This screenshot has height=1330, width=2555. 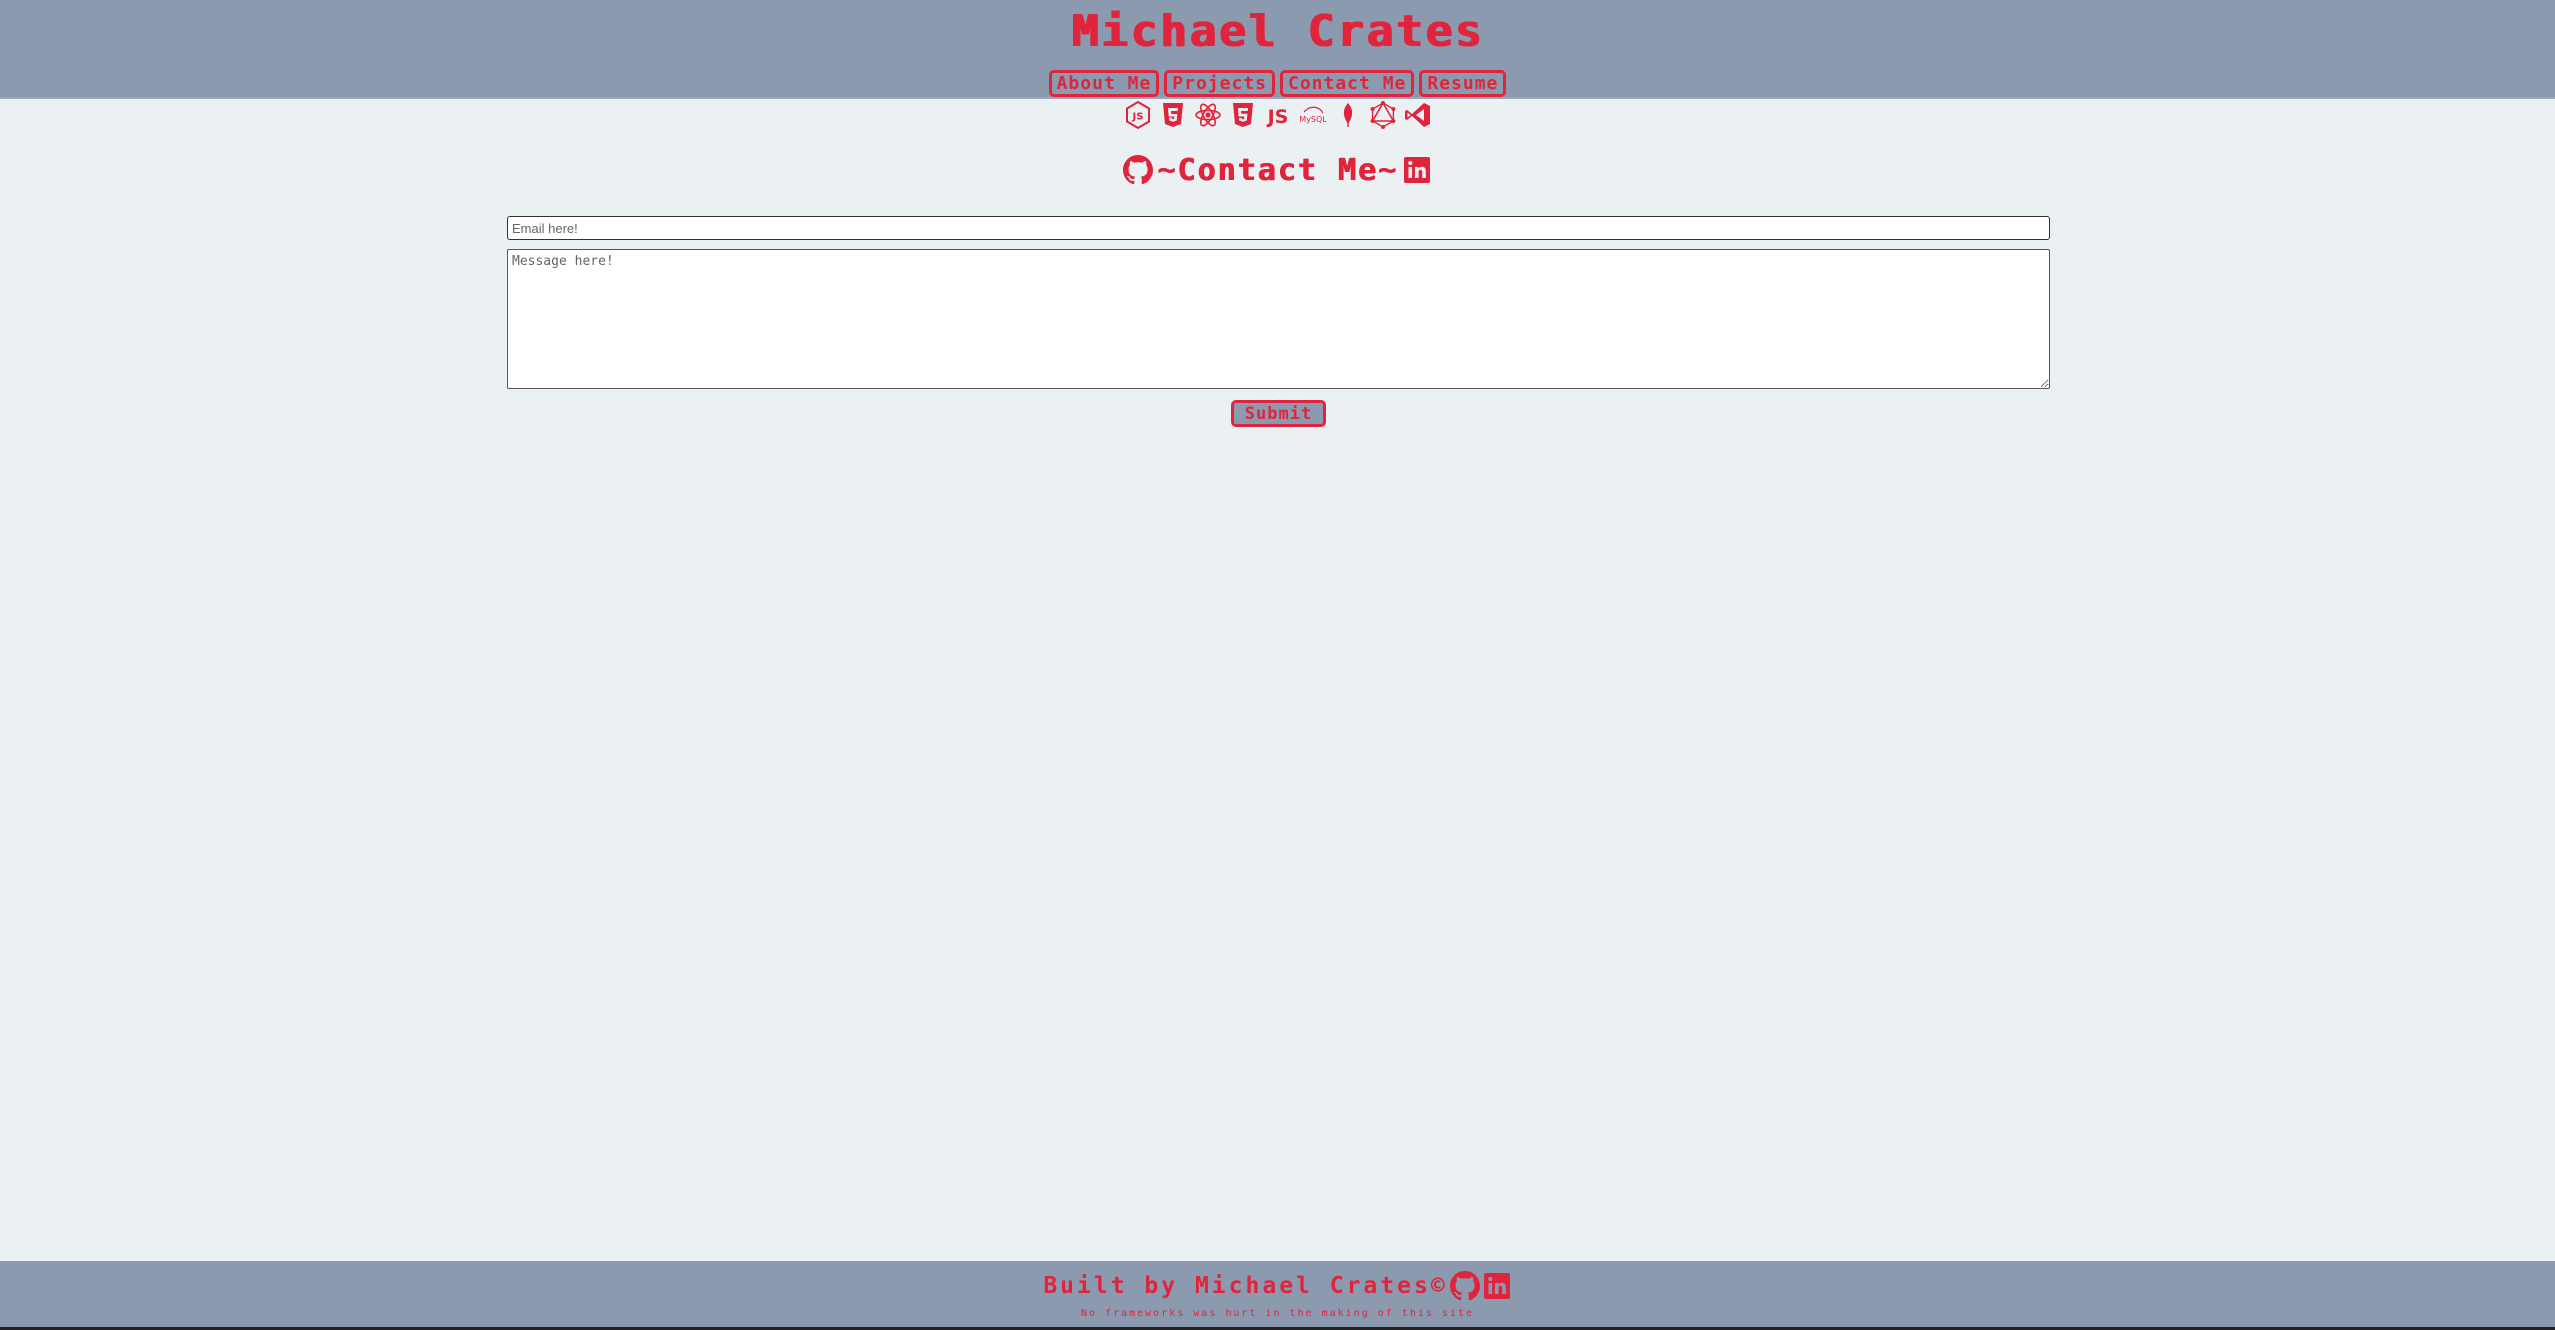 What do you see at coordinates (1219, 83) in the screenshot?
I see `nav-projects-button: Projects` at bounding box center [1219, 83].